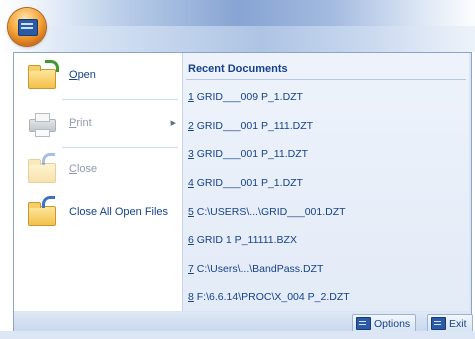 The width and height of the screenshot is (475, 339). What do you see at coordinates (269, 297) in the screenshot?
I see `recent-item: 8 F:\6.6.14\PROC\X_004 P_2.DZT` at bounding box center [269, 297].